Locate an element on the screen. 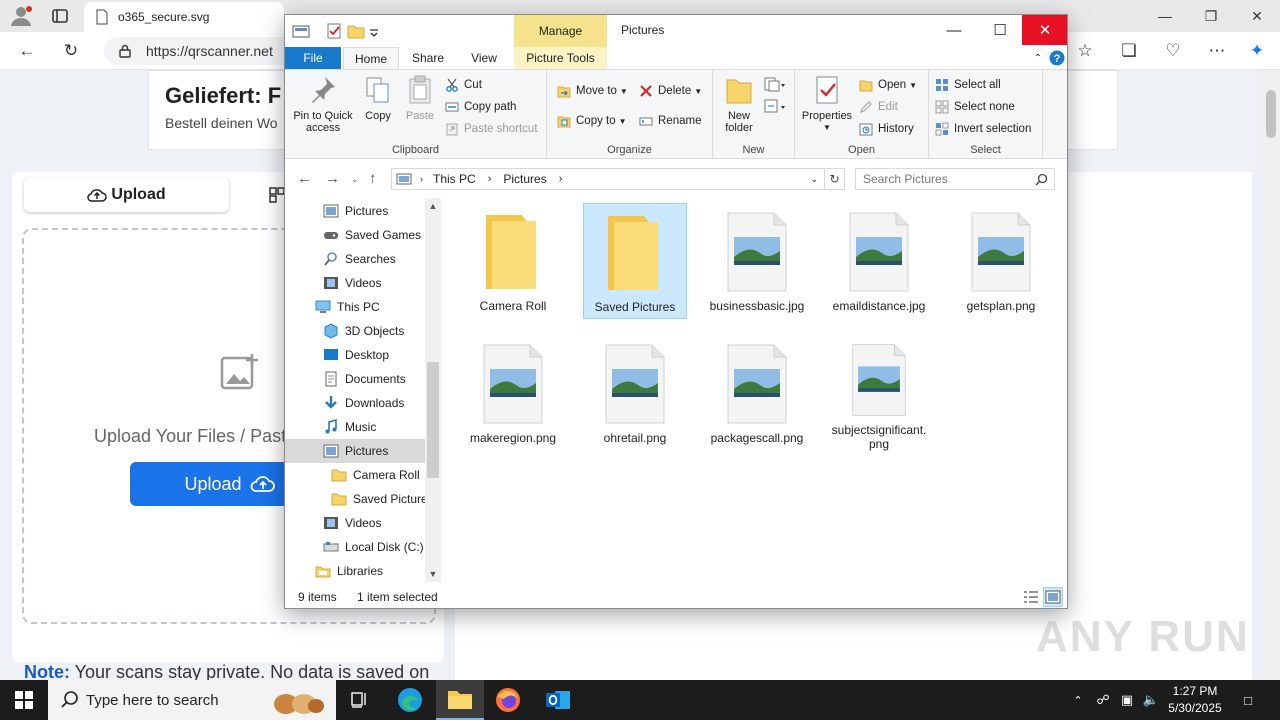 The width and height of the screenshot is (1280, 720). rename-button: Rename is located at coordinates (670, 121).